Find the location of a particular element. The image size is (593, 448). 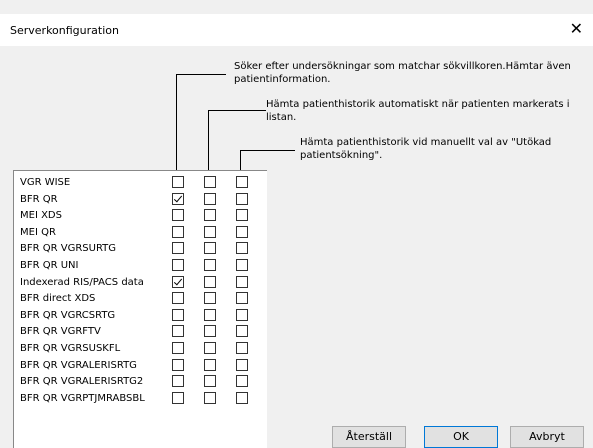

server-name: BFR direct XDS is located at coordinates (58, 299).